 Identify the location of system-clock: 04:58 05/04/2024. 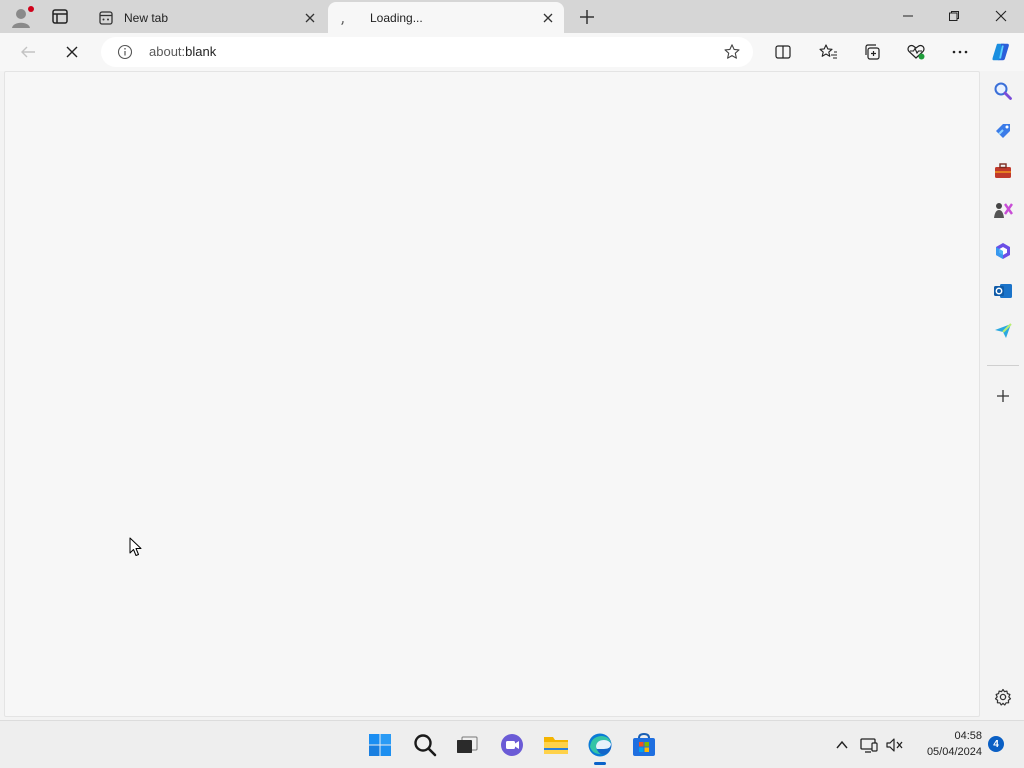
(948, 744).